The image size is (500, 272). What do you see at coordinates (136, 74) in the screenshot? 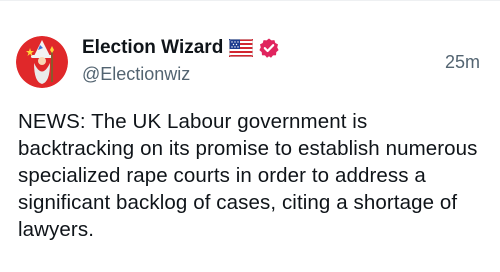
I see `author-handle: @Electionwiz` at bounding box center [136, 74].